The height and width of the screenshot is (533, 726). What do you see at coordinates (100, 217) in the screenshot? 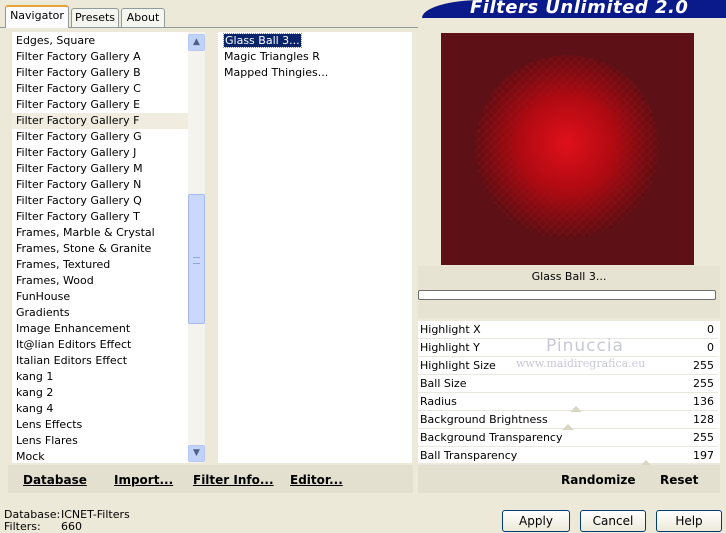
I see `category-item: Filter Factory Gallery T` at bounding box center [100, 217].